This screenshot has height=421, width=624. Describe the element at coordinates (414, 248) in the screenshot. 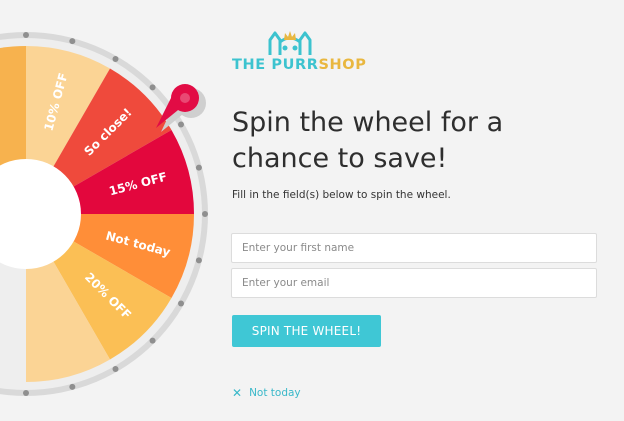

I see `first-name-input` at that location.